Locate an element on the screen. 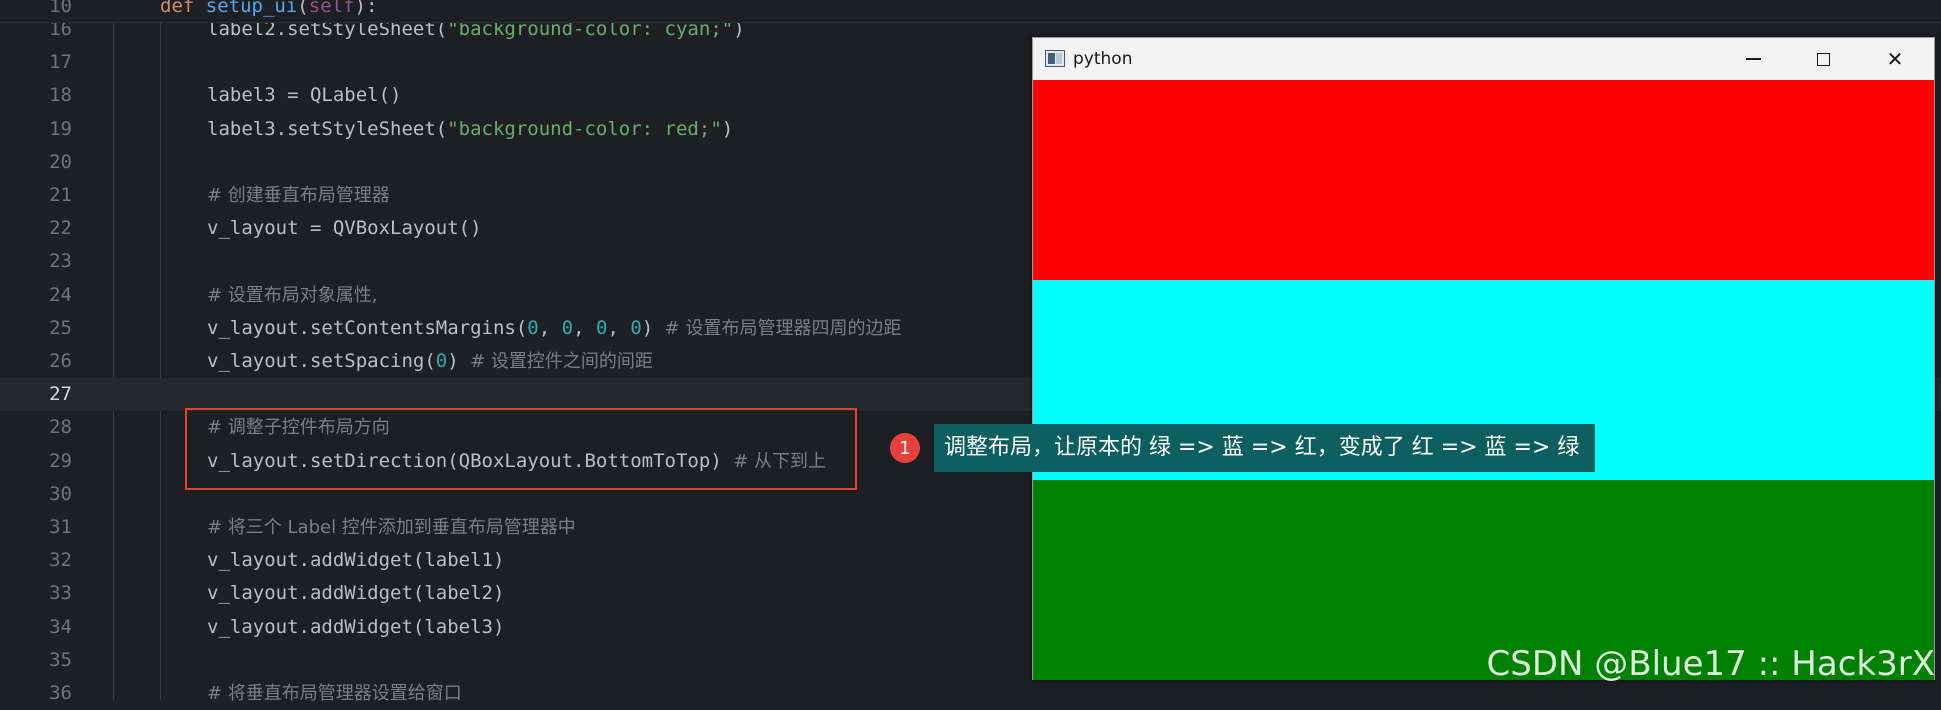  line-number: 21 is located at coordinates (60, 195).